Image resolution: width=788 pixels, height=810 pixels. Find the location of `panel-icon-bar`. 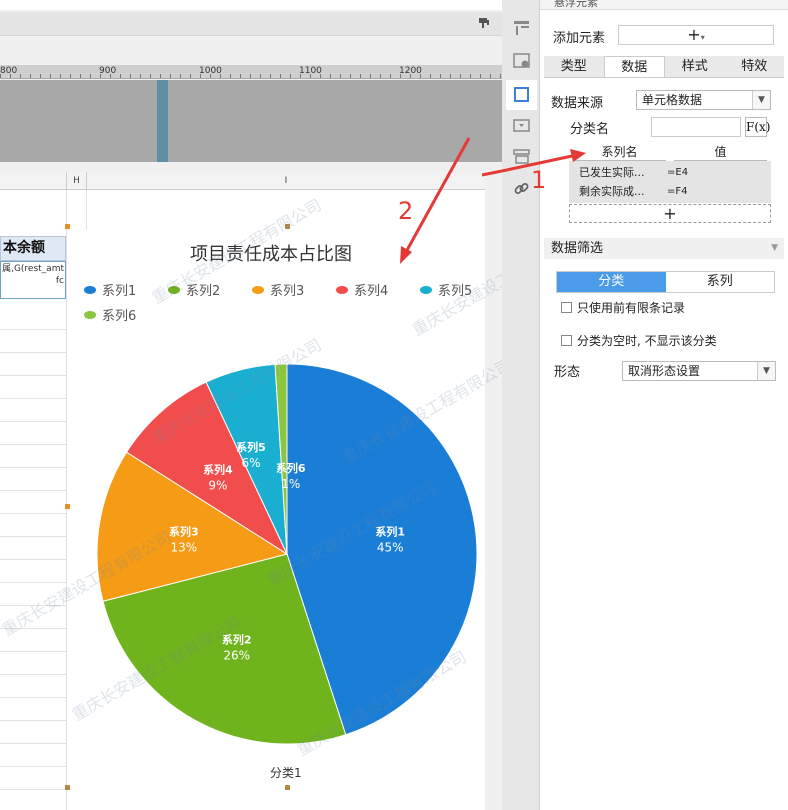

panel-icon-bar is located at coordinates (521, 405).